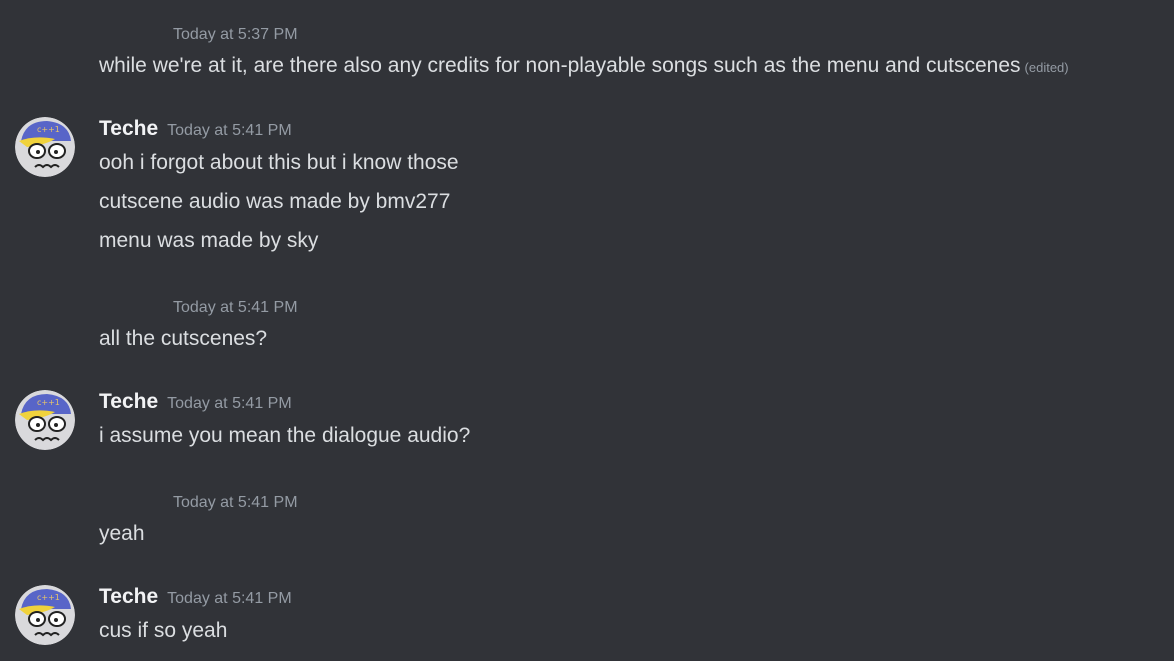 The height and width of the screenshot is (661, 1174). Describe the element at coordinates (235, 35) in the screenshot. I see `message-timestamp: Today at 5:37 PM` at that location.